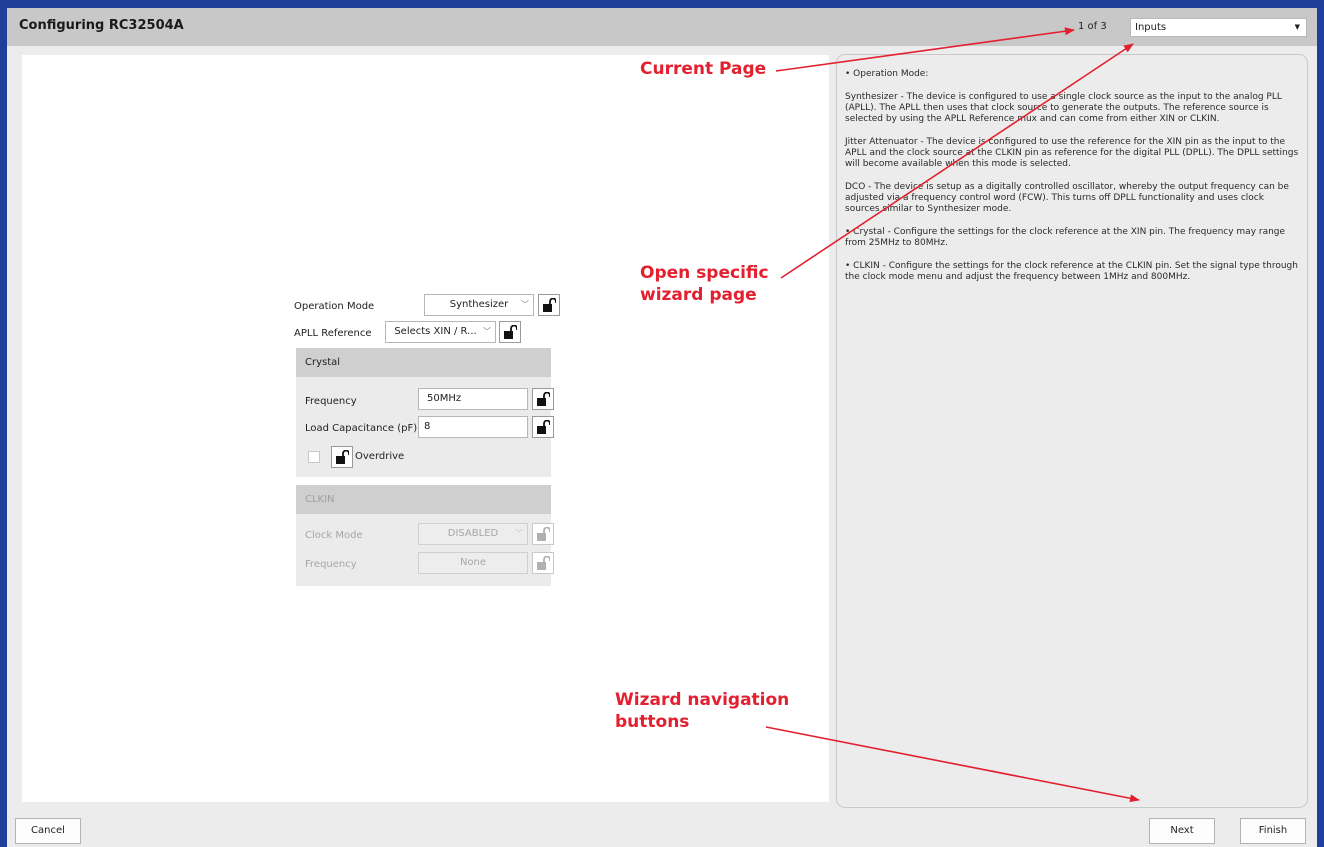 The height and width of the screenshot is (847, 1324). What do you see at coordinates (952, 764) in the screenshot?
I see `arrow-wizard-nav` at bounding box center [952, 764].